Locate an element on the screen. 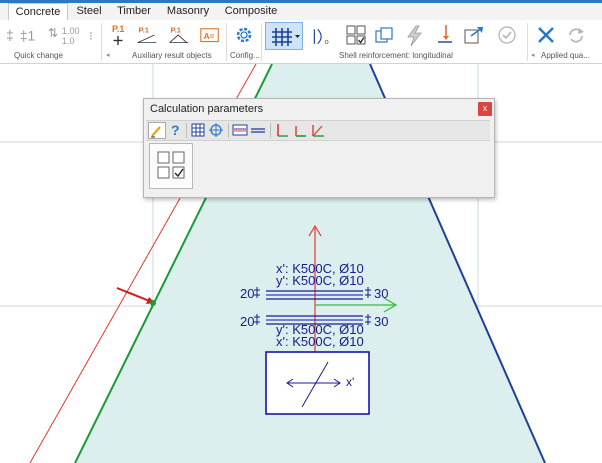  quick-change-mini-icon: ⁝ is located at coordinates (91, 38).